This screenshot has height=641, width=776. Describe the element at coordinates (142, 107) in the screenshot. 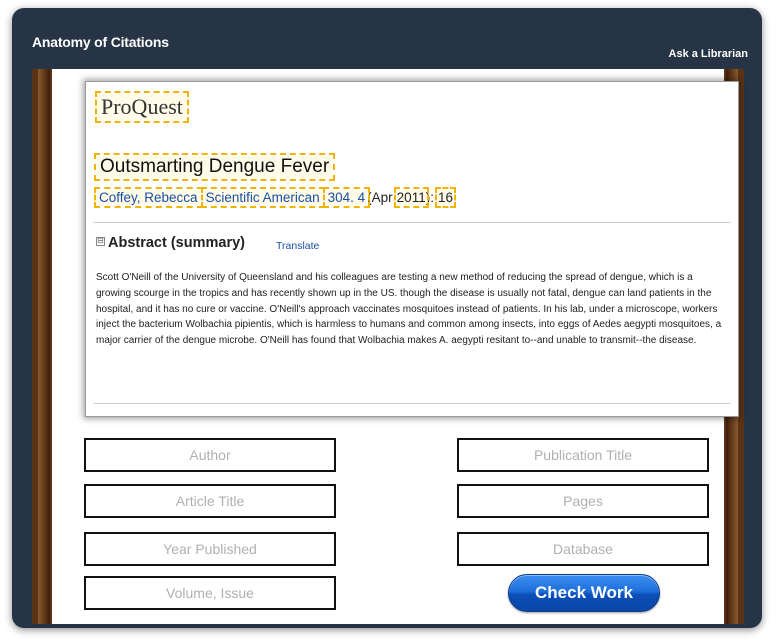

I see `database-hotspot: ProQuest` at that location.